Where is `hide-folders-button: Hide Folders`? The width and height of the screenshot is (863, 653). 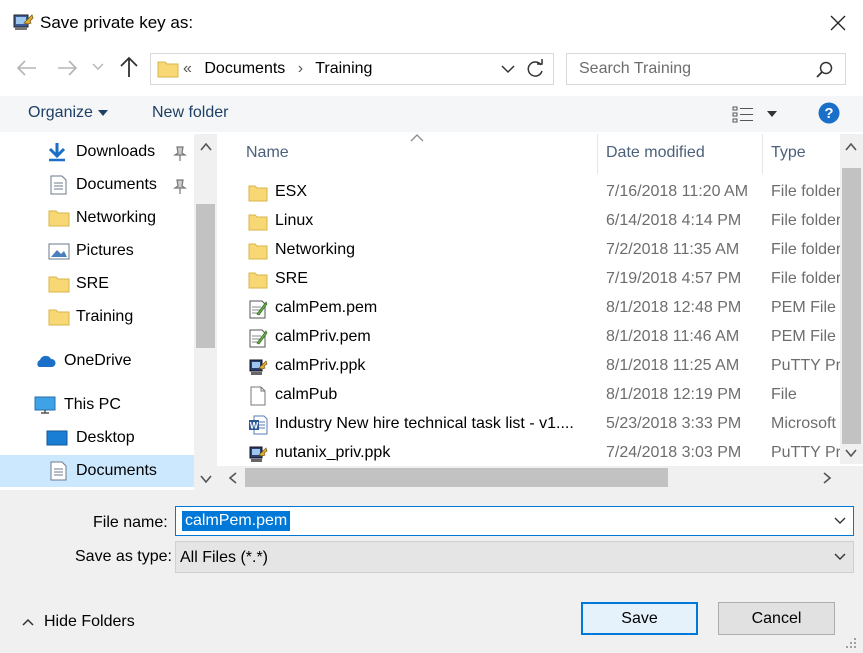
hide-folders-button: Hide Folders is located at coordinates (84, 623).